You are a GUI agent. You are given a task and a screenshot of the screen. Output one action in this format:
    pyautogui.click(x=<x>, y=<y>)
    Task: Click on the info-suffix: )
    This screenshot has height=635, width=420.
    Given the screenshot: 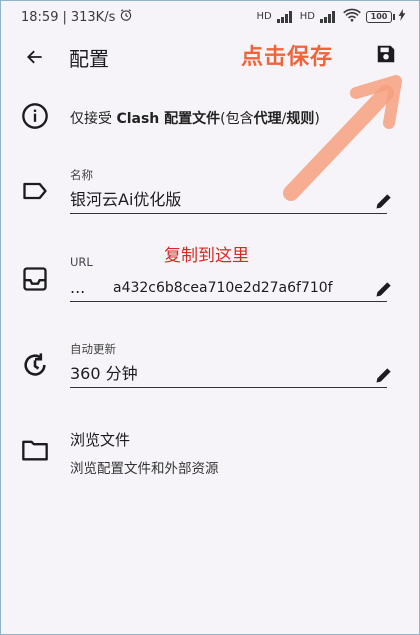 What is the action you would take?
    pyautogui.click(x=317, y=119)
    